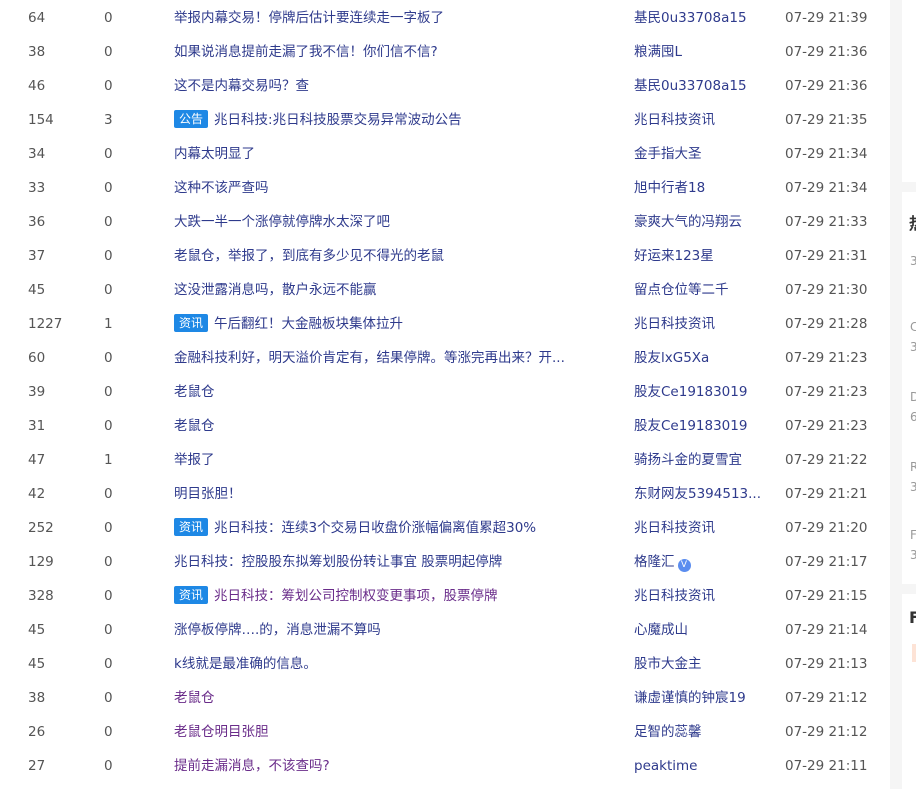 The image size is (916, 789). I want to click on author-link: 心魔成山, so click(661, 630).